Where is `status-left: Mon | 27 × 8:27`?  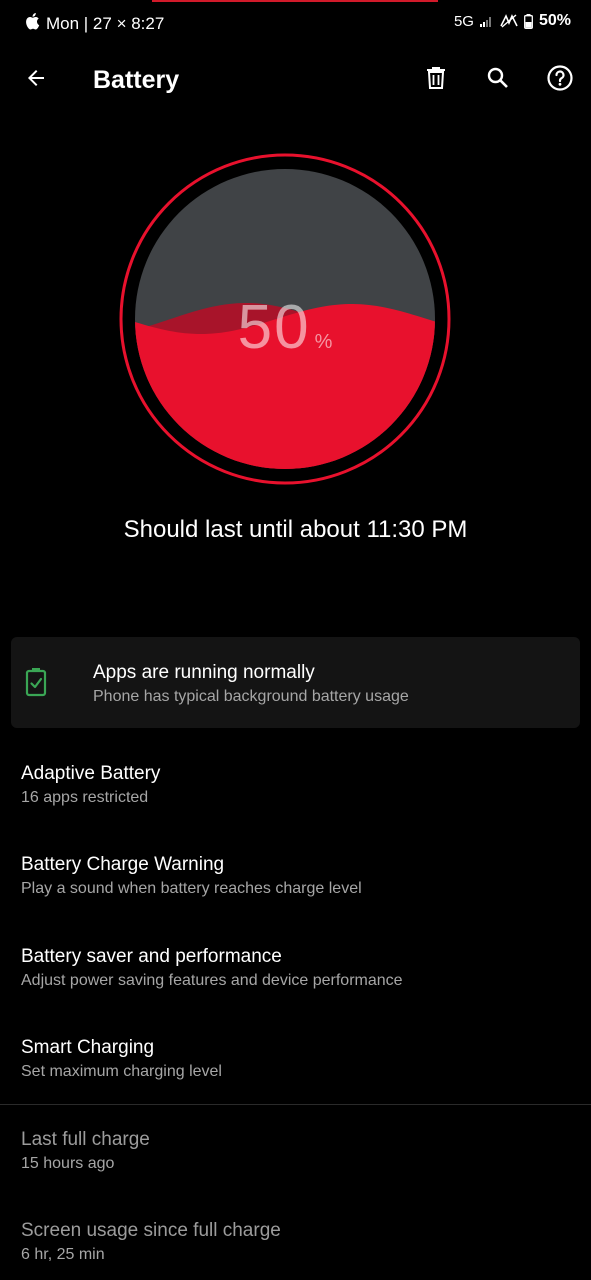 status-left: Mon | 27 × 8:27 is located at coordinates (94, 23).